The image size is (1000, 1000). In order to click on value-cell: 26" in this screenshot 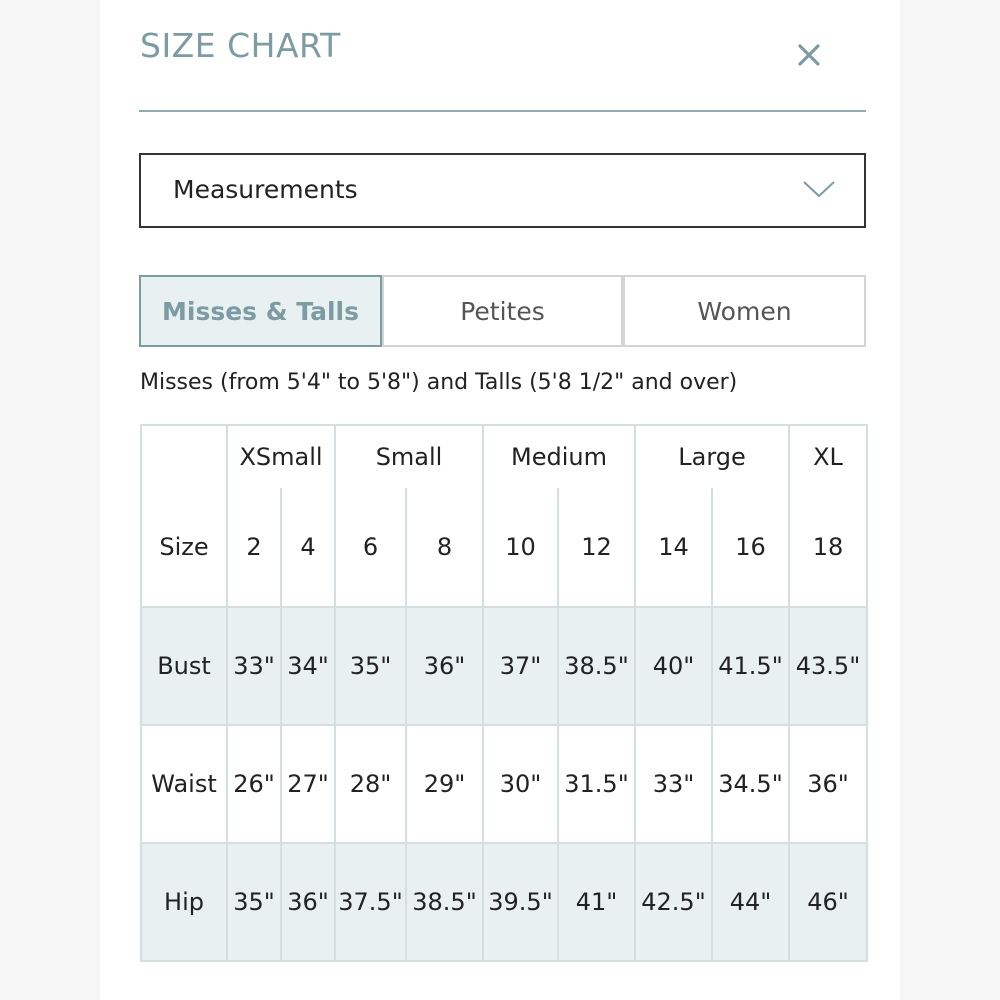, I will do `click(254, 784)`.